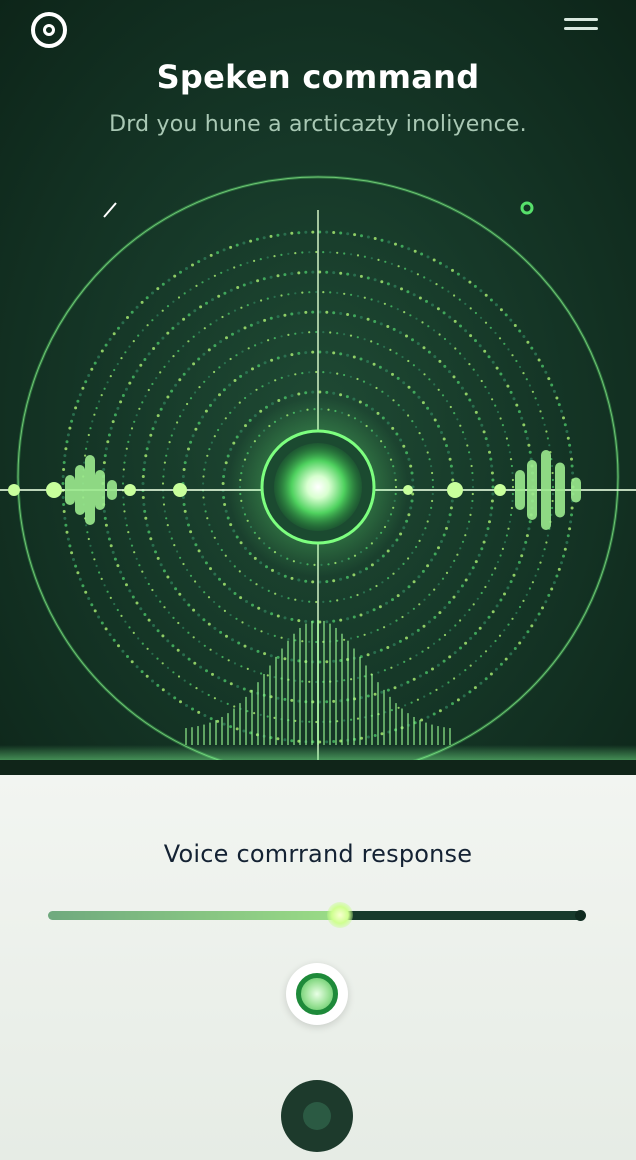 The height and width of the screenshot is (1160, 636). What do you see at coordinates (340, 915) in the screenshot?
I see `slider-thumb` at bounding box center [340, 915].